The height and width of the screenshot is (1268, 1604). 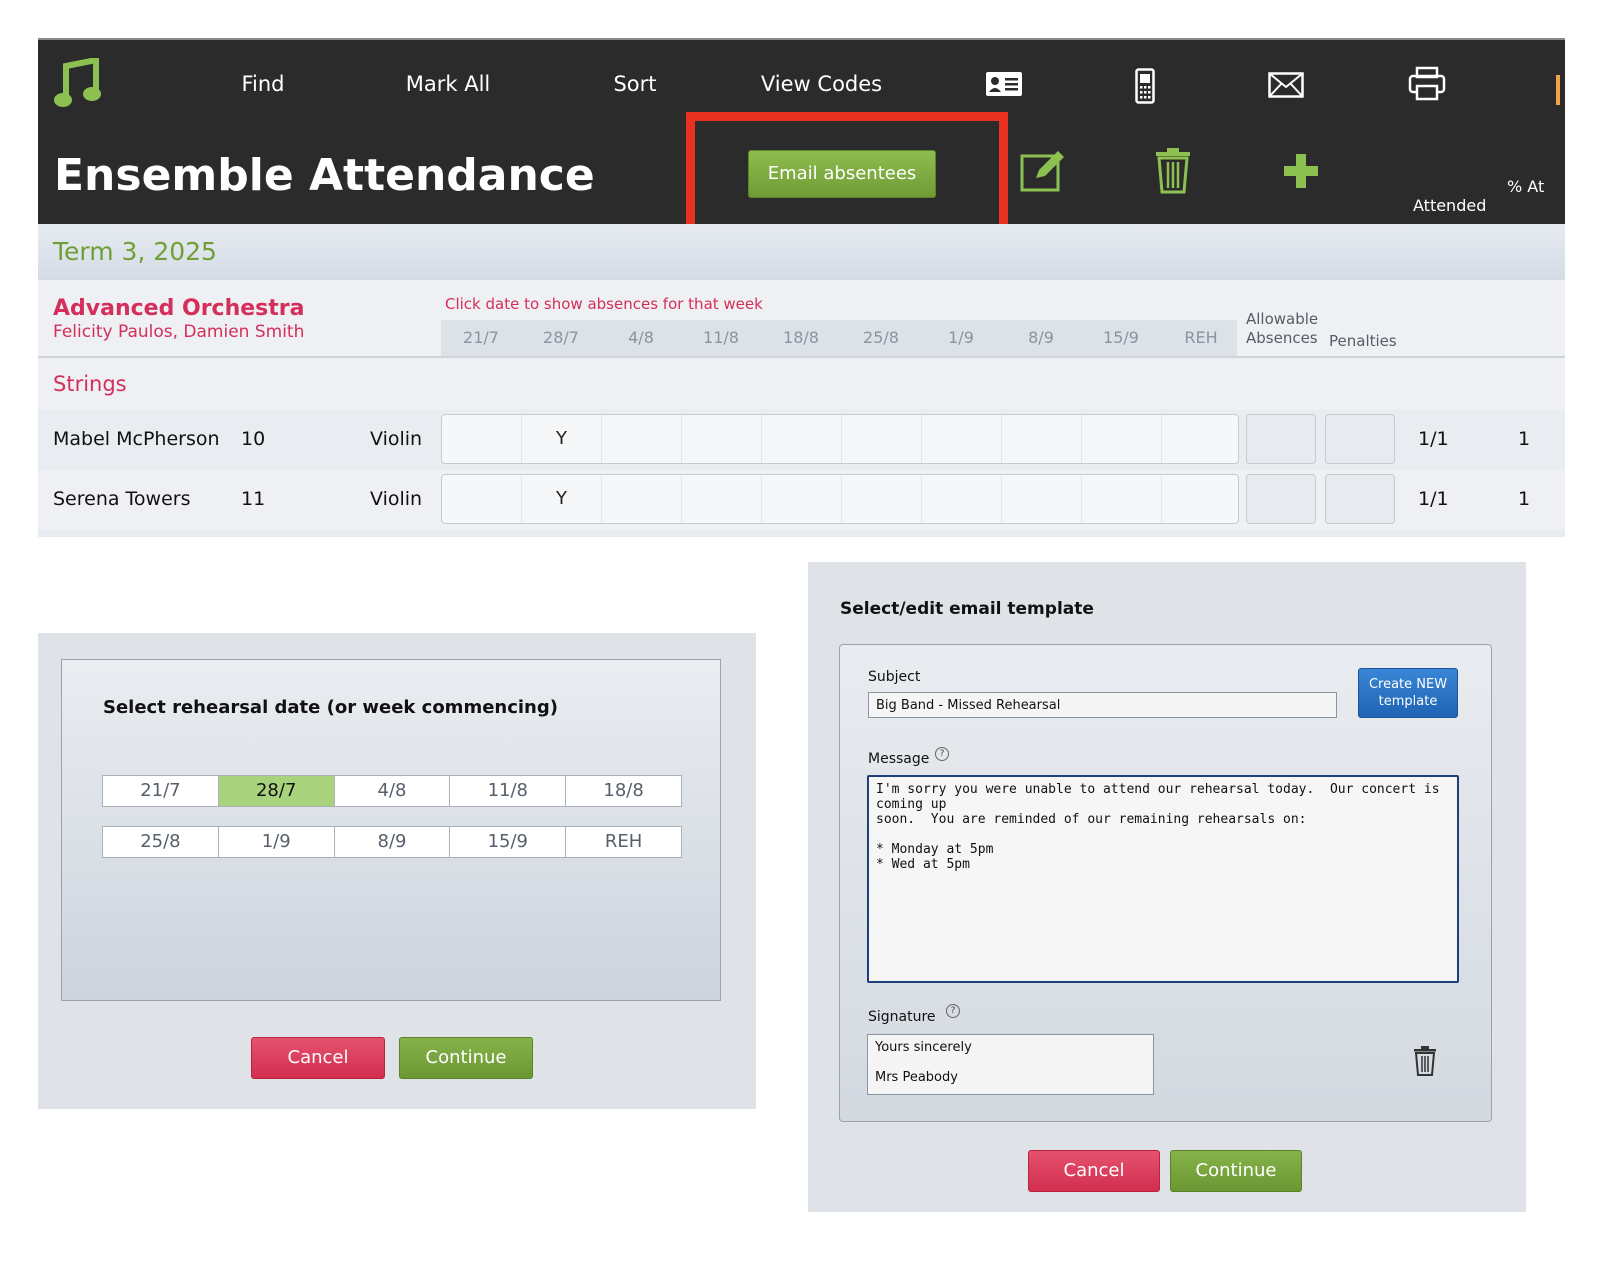 I want to click on message-label: Message, so click(x=899, y=759).